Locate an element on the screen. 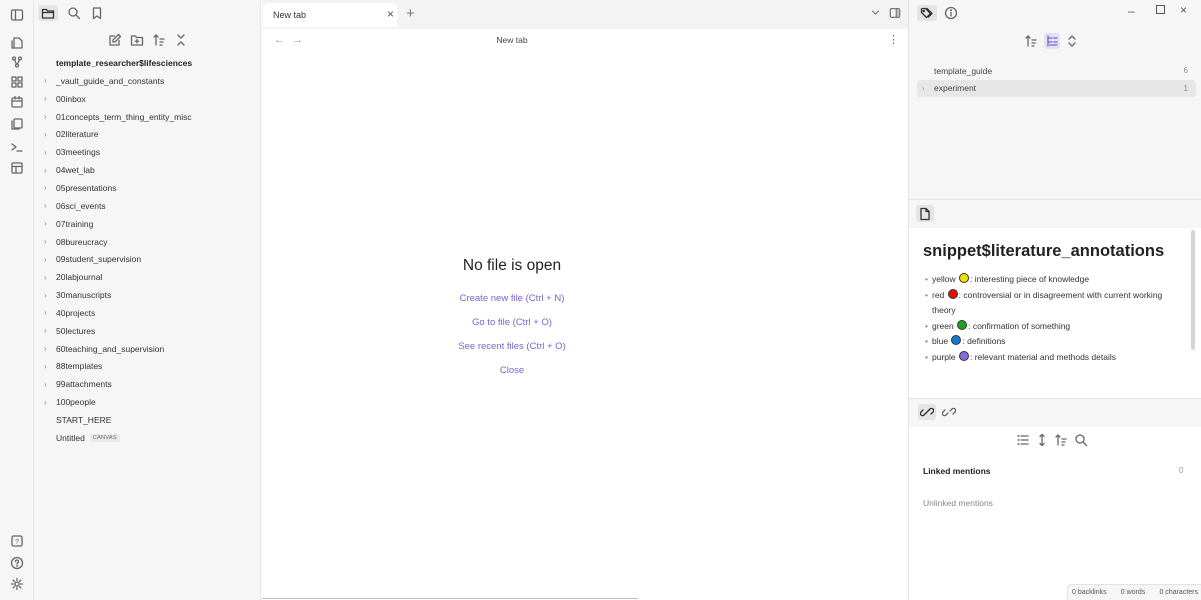 The height and width of the screenshot is (600, 1201). file-explorer-tab is located at coordinates (48, 13).